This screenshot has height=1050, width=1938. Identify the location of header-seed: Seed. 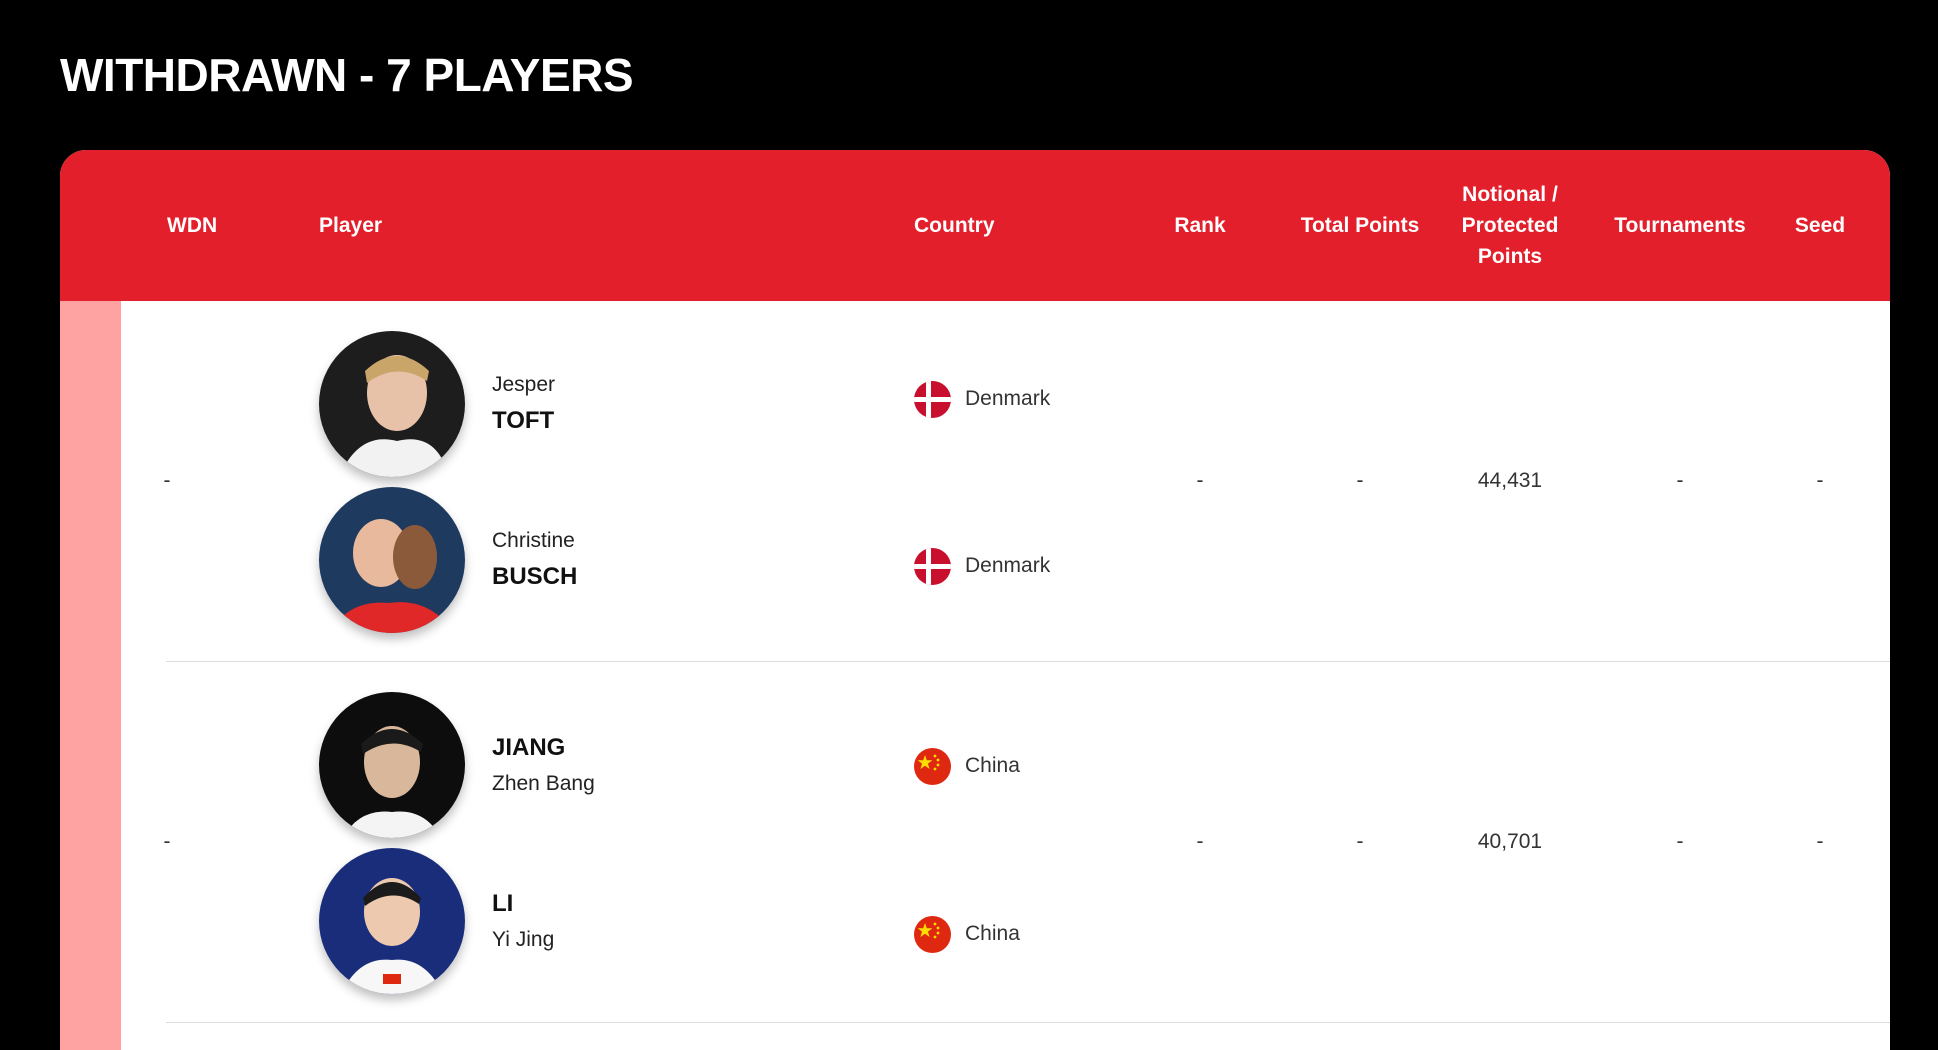
(1820, 225).